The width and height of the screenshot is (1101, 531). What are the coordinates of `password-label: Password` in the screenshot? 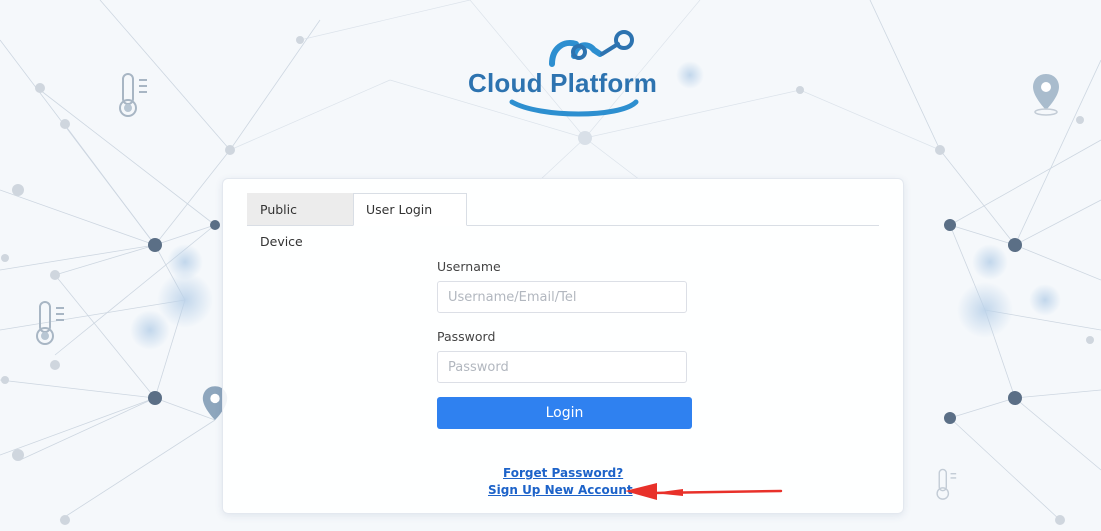 It's located at (466, 336).